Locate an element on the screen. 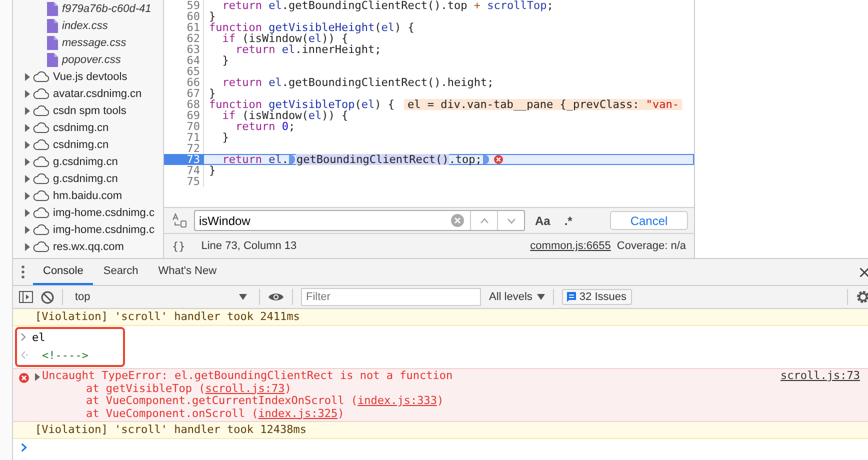 Image resolution: width=868 pixels, height=460 pixels. domain-name: hm.baidu.com is located at coordinates (87, 196).